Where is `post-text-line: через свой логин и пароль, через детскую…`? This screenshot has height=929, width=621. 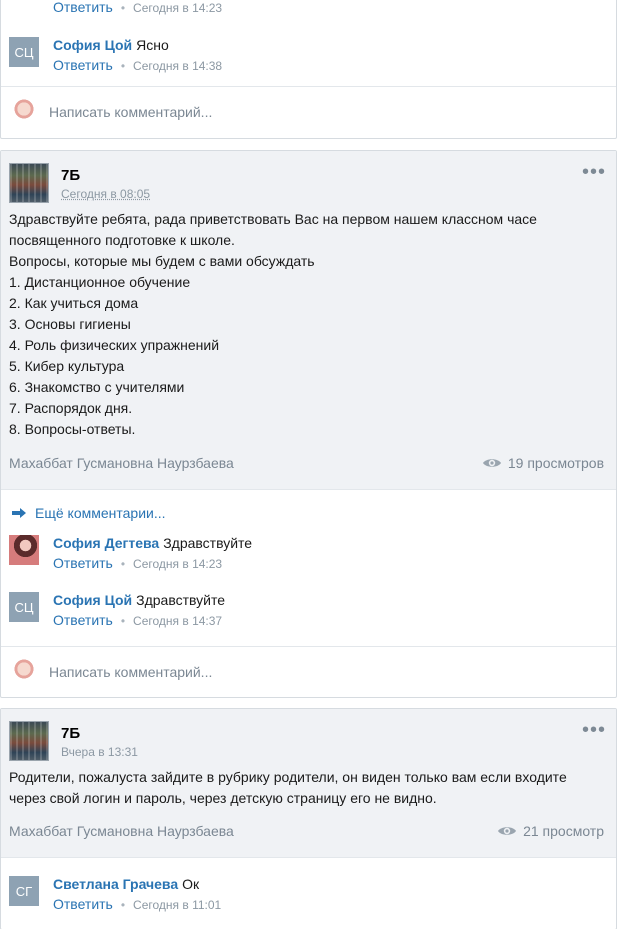
post-text-line: через свой логин и пароль, через детскую… is located at coordinates (223, 798).